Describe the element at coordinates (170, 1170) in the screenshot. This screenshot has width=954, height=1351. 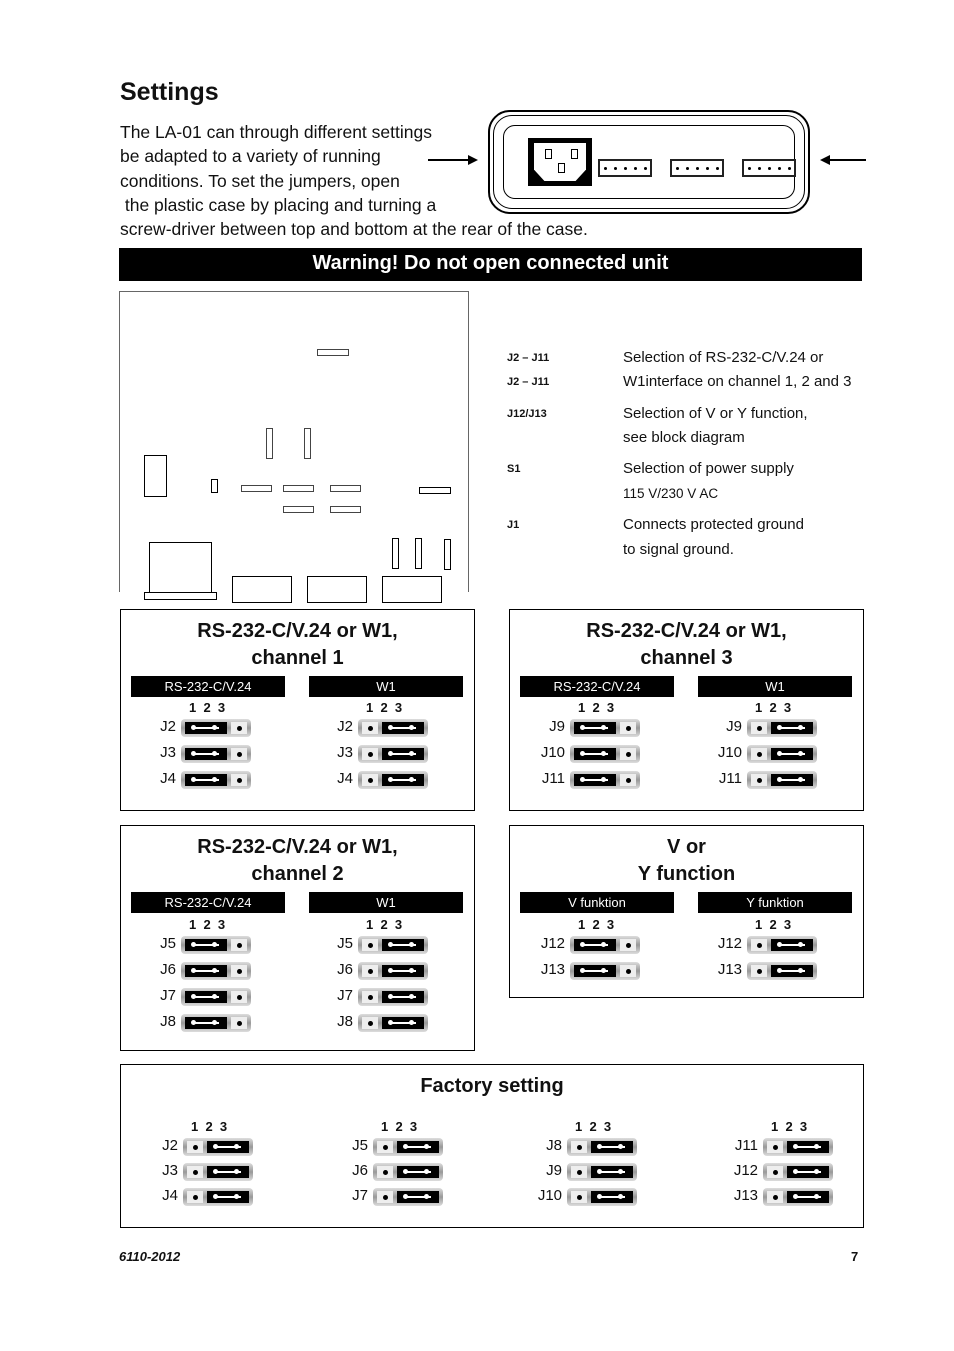
I see `jumper-label: J3` at that location.